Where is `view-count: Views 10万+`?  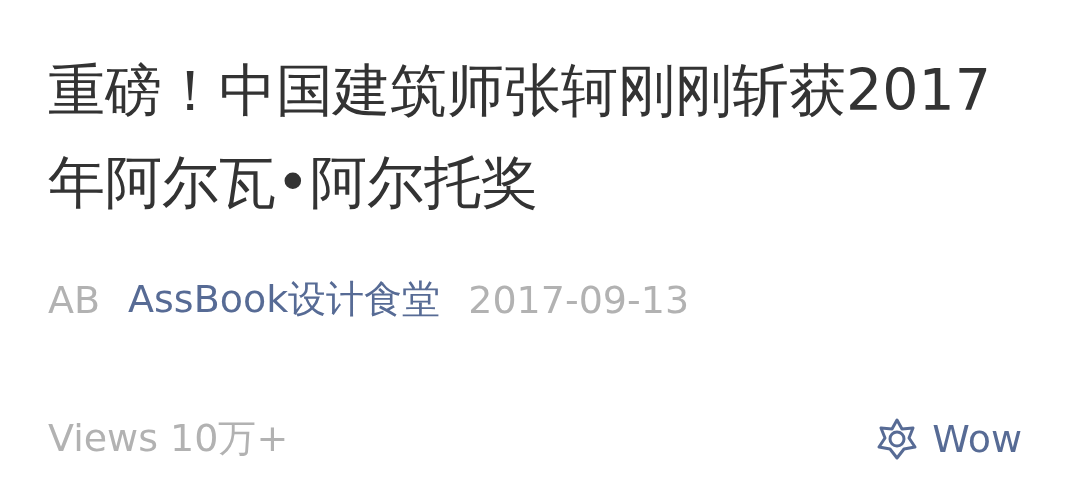
view-count: Views 10万+ is located at coordinates (168, 438).